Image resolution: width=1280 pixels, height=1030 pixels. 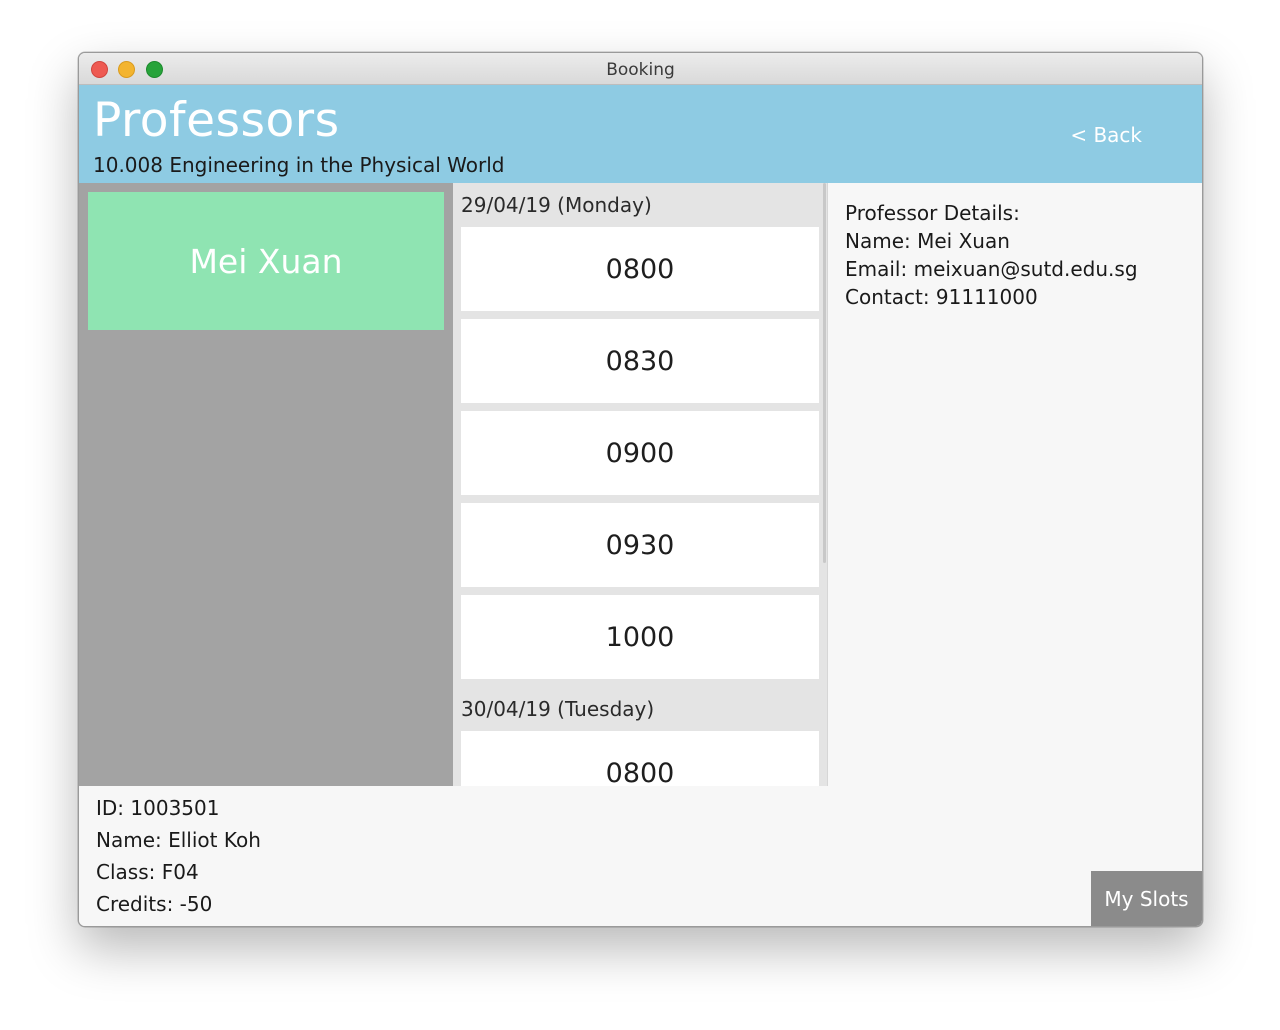 What do you see at coordinates (941, 297) in the screenshot?
I see `details-contact: Contact: 91111000` at bounding box center [941, 297].